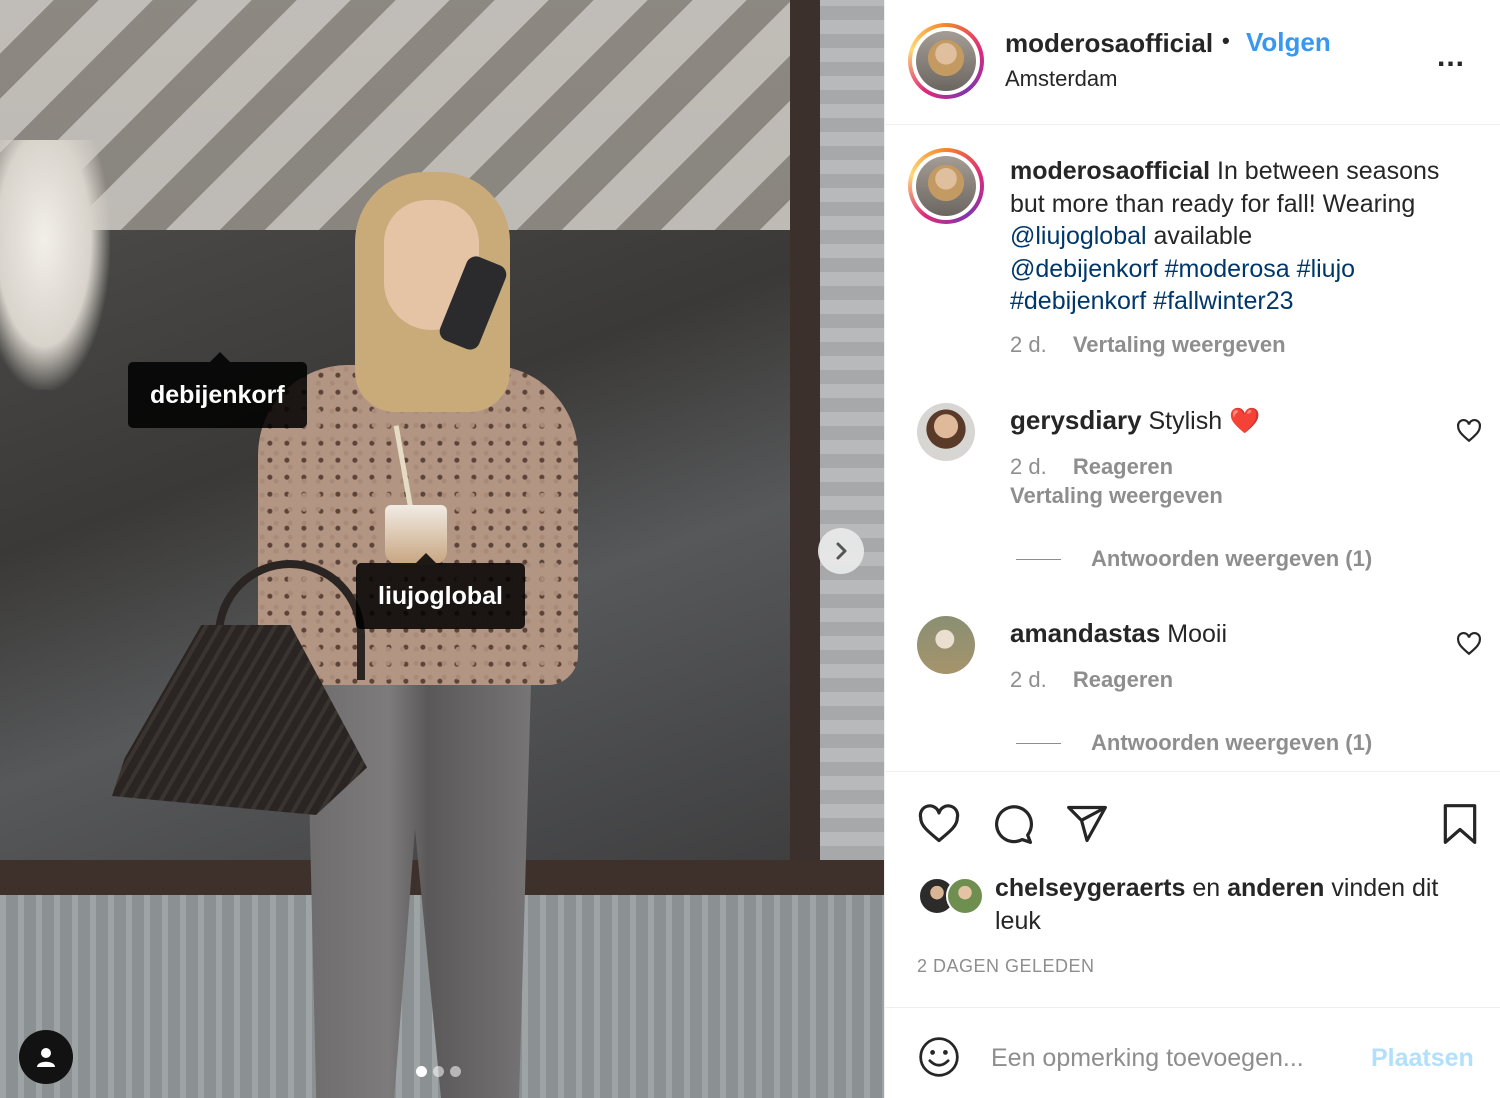 Image resolution: width=1500 pixels, height=1098 pixels. Describe the element at coordinates (1275, 888) in the screenshot. I see `likes-others: anderen` at that location.